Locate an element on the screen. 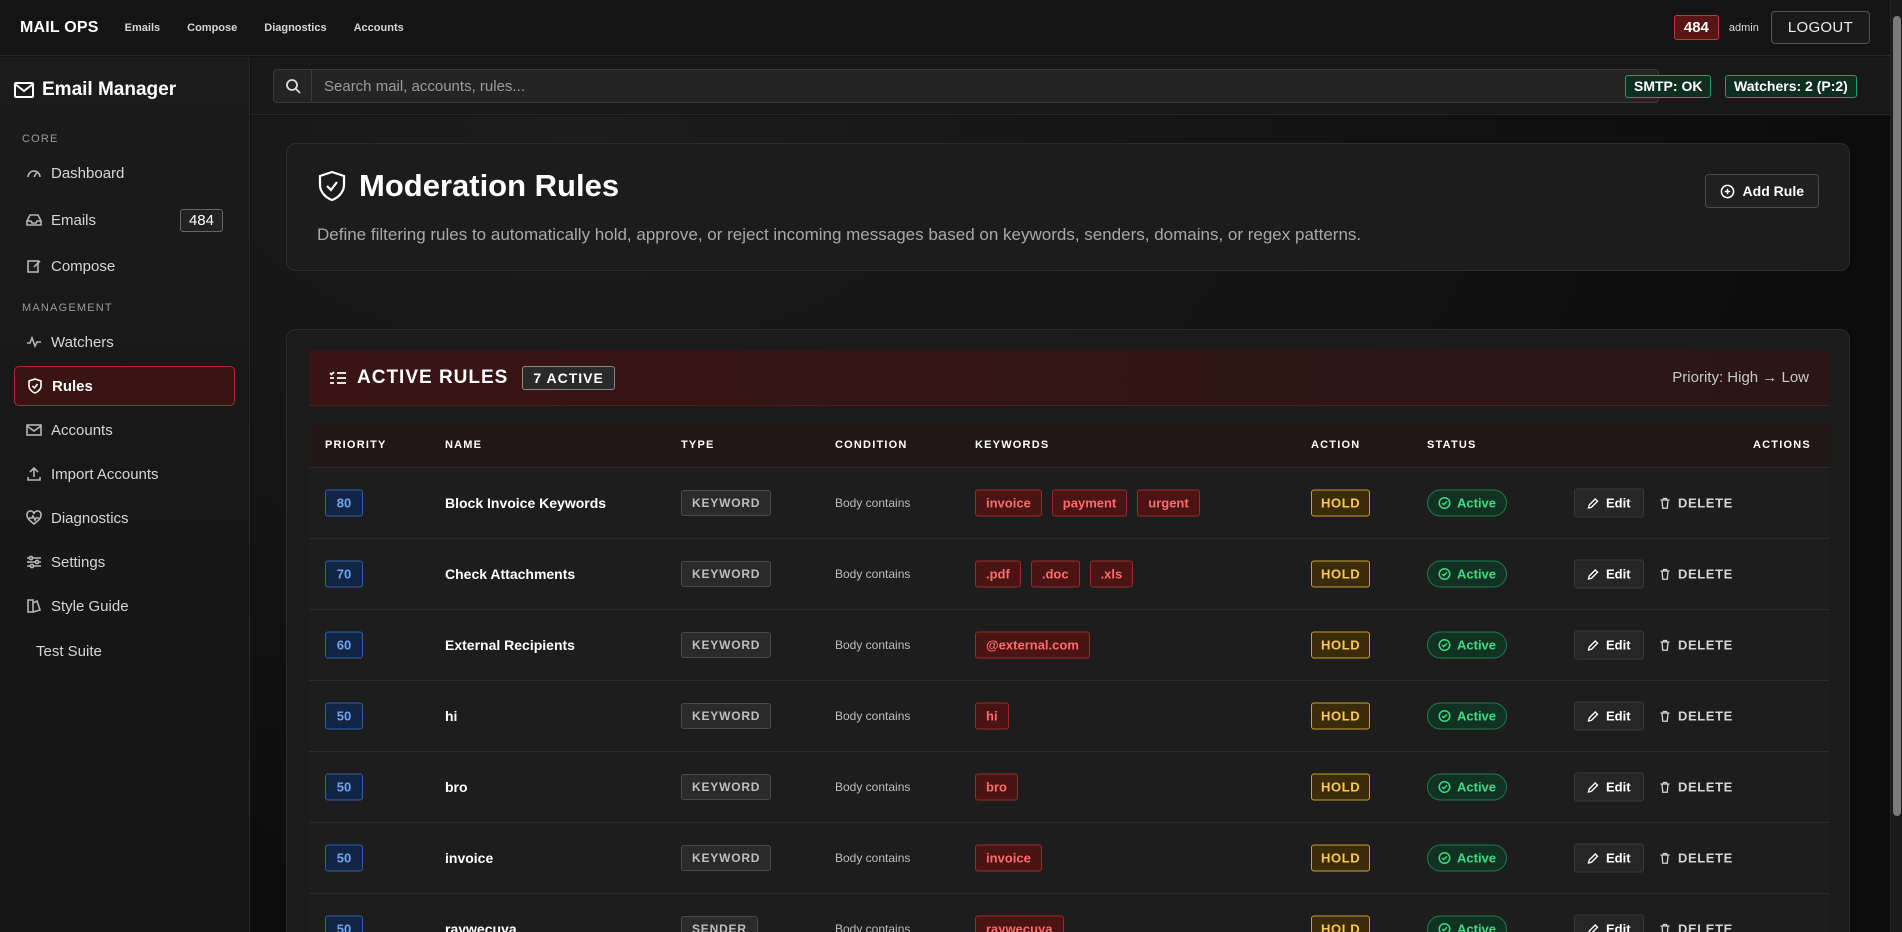 This screenshot has height=932, width=1902. search-input is located at coordinates (985, 86).